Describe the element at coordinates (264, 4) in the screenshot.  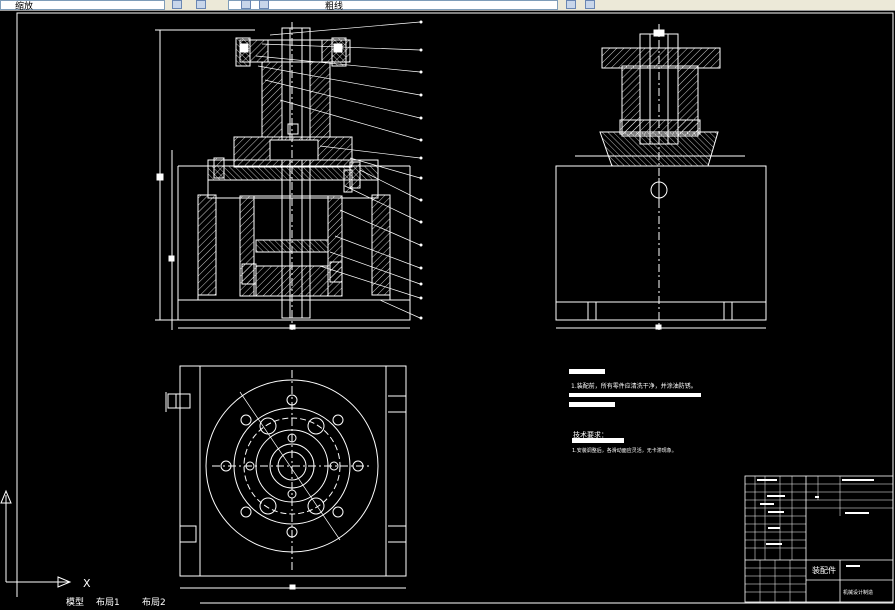
I see `lineweight-icon` at that location.